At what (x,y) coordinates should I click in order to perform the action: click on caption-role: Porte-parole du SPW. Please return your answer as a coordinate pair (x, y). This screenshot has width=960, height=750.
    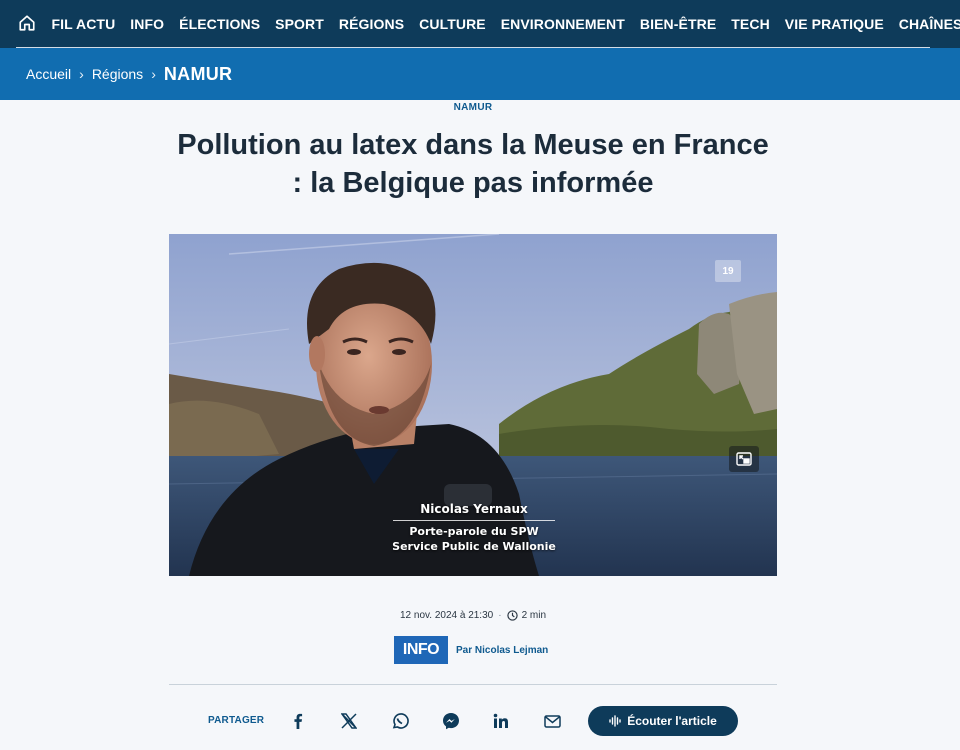
    Looking at the image, I should click on (474, 531).